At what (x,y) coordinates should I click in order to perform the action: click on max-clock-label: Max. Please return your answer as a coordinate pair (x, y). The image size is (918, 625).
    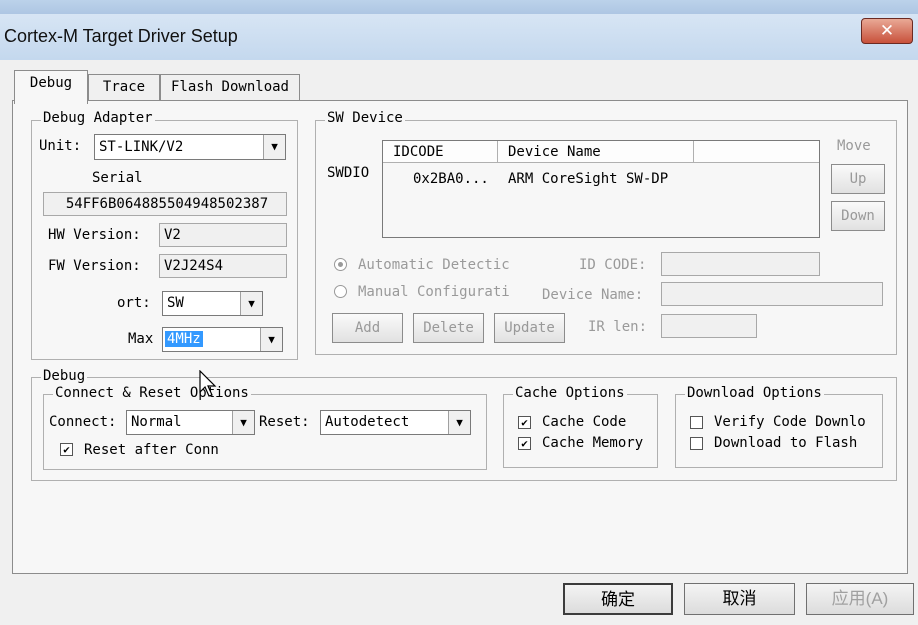
    Looking at the image, I should click on (141, 339).